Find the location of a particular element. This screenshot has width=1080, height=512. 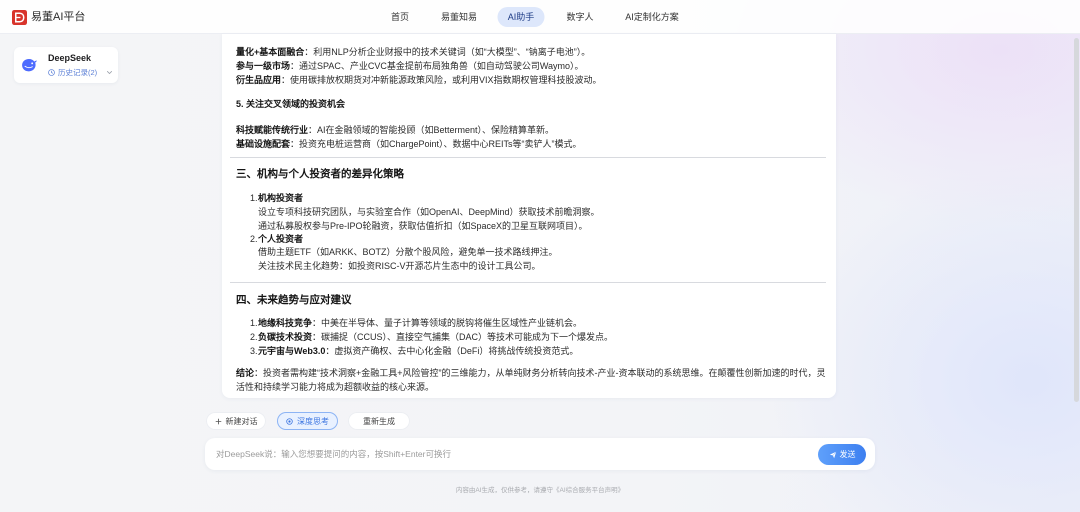

list-item-text: ：碳捕捉（CCUS）、直接空气捕集（DAC）等技术可能成为下一个爆发点。 is located at coordinates (463, 337).